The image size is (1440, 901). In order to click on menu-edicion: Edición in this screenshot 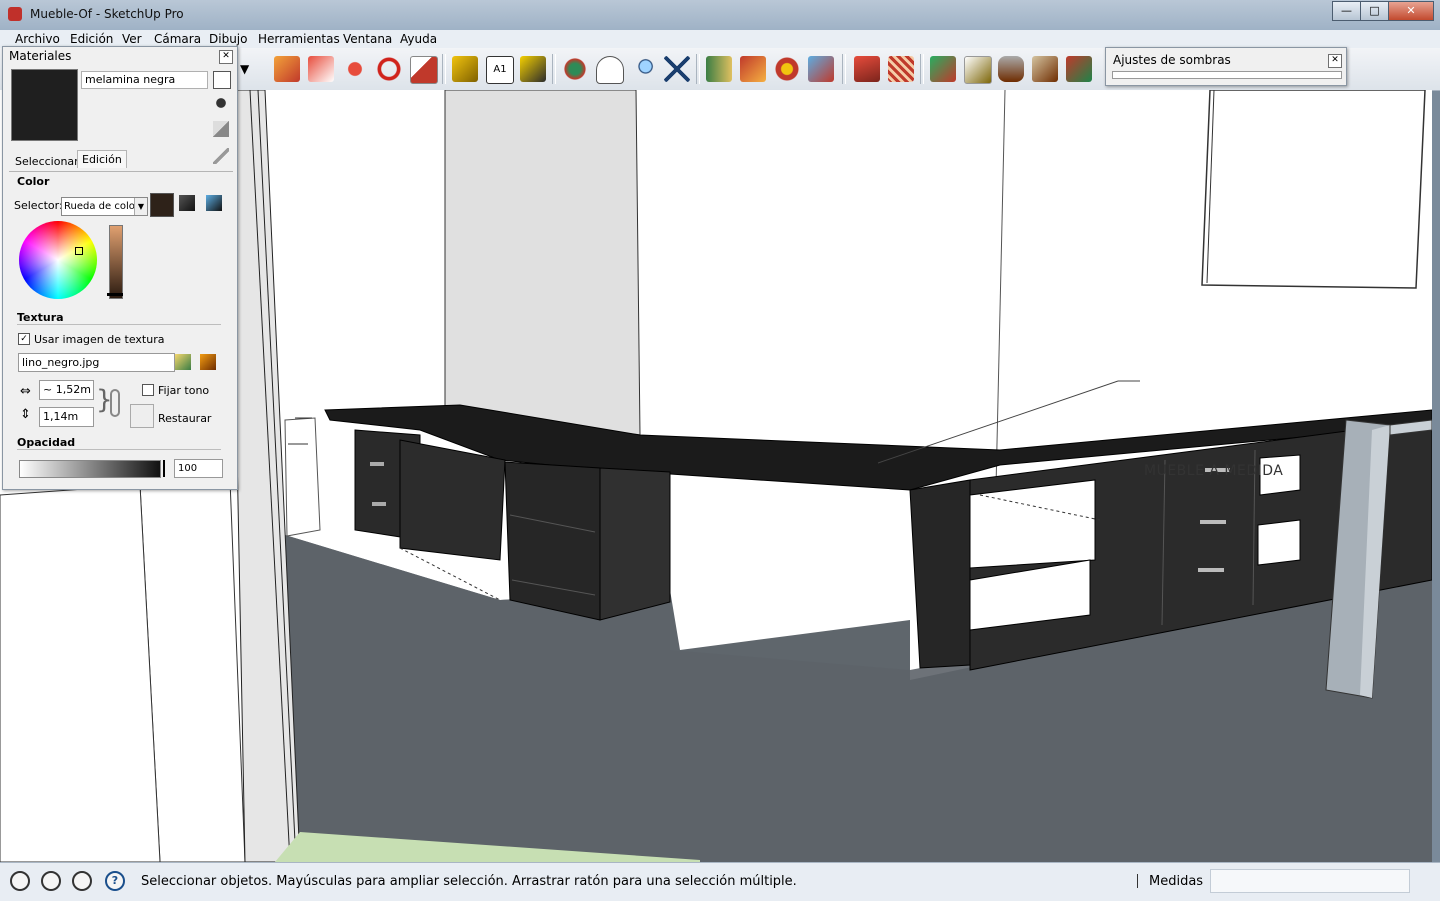, I will do `click(91, 39)`.